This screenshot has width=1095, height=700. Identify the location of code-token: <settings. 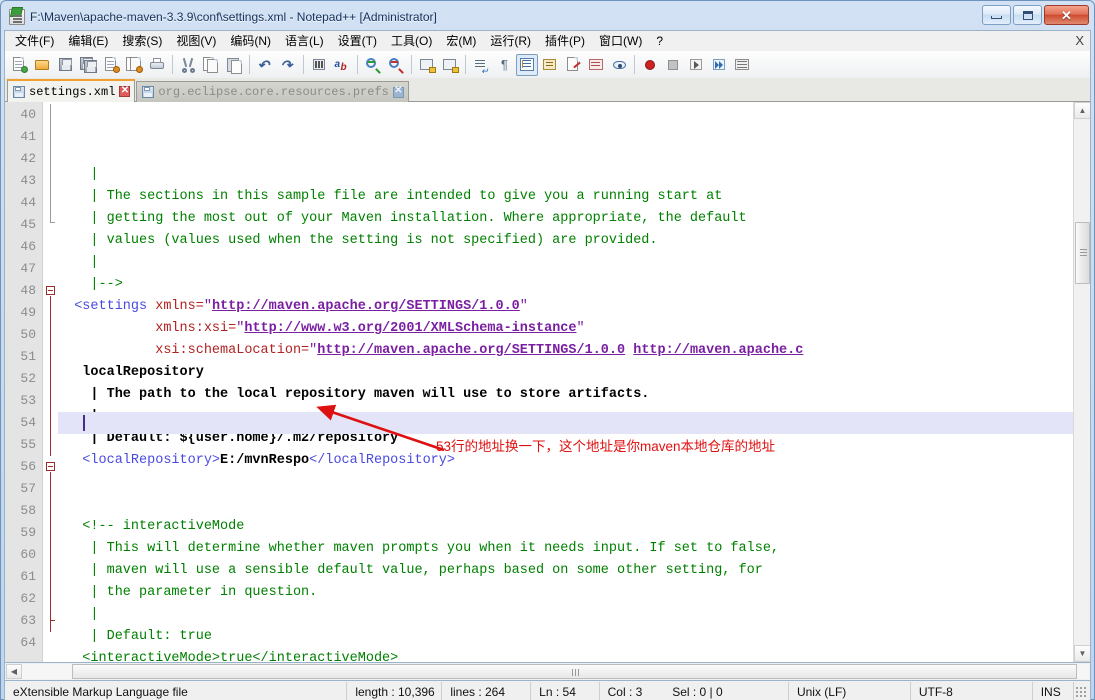
(107, 306).